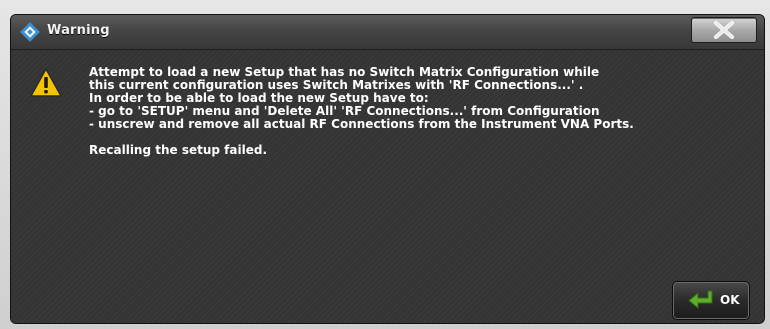 Image resolution: width=770 pixels, height=329 pixels. What do you see at coordinates (46, 82) in the screenshot?
I see `warning-triangle-icon` at bounding box center [46, 82].